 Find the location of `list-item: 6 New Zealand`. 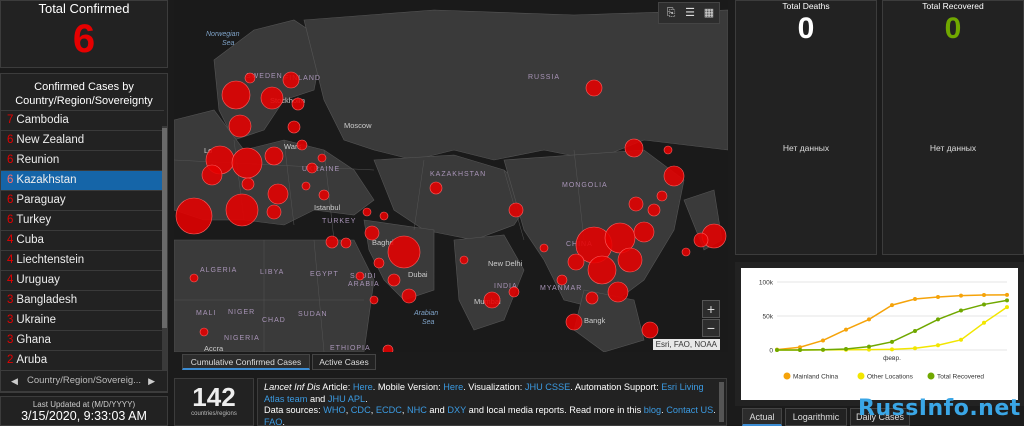

list-item: 6 New Zealand is located at coordinates (82, 140).